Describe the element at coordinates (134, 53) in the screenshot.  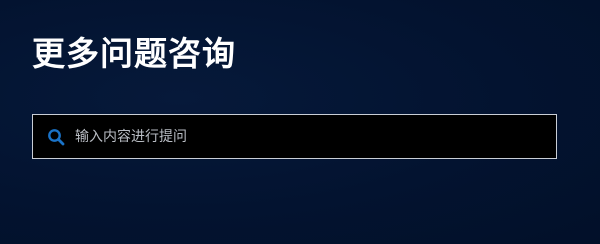
I see `page-title: 更多问题咨询` at that location.